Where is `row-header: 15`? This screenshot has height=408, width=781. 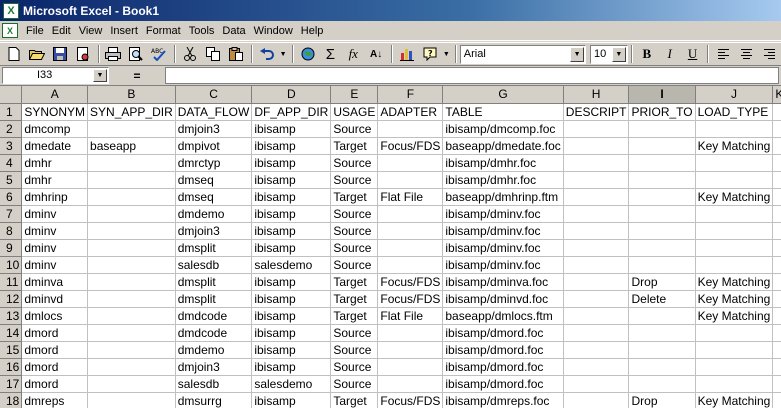
row-header: 15 is located at coordinates (11, 350).